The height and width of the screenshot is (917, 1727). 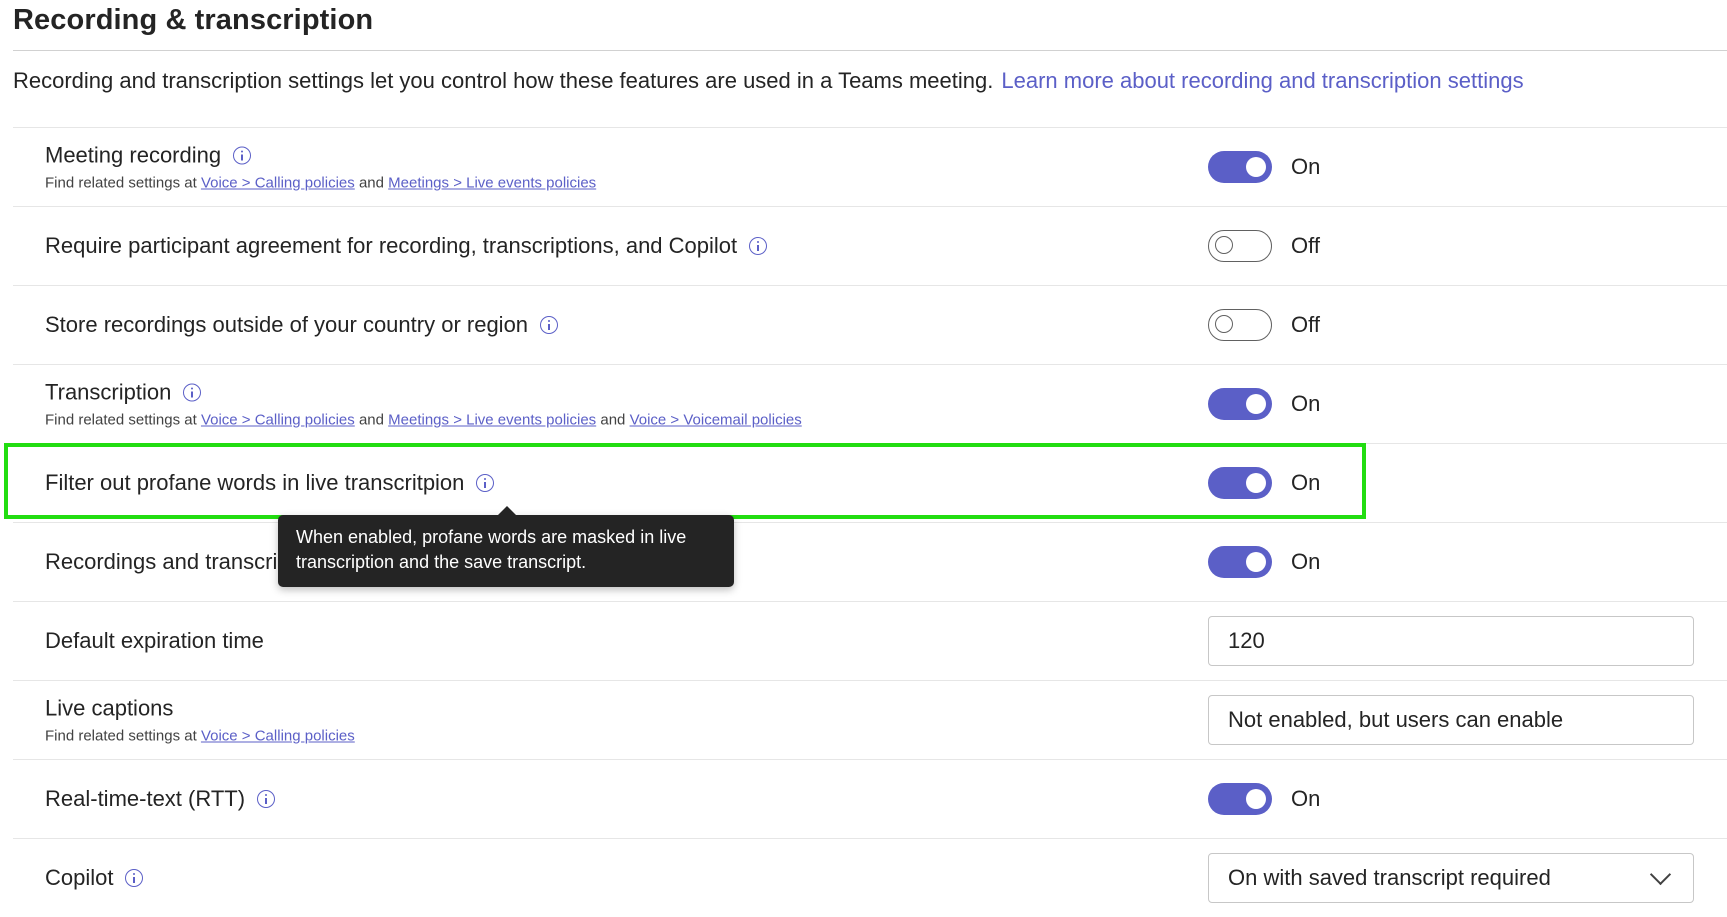 What do you see at coordinates (1240, 483) in the screenshot?
I see `filter-profane-words-toggle` at bounding box center [1240, 483].